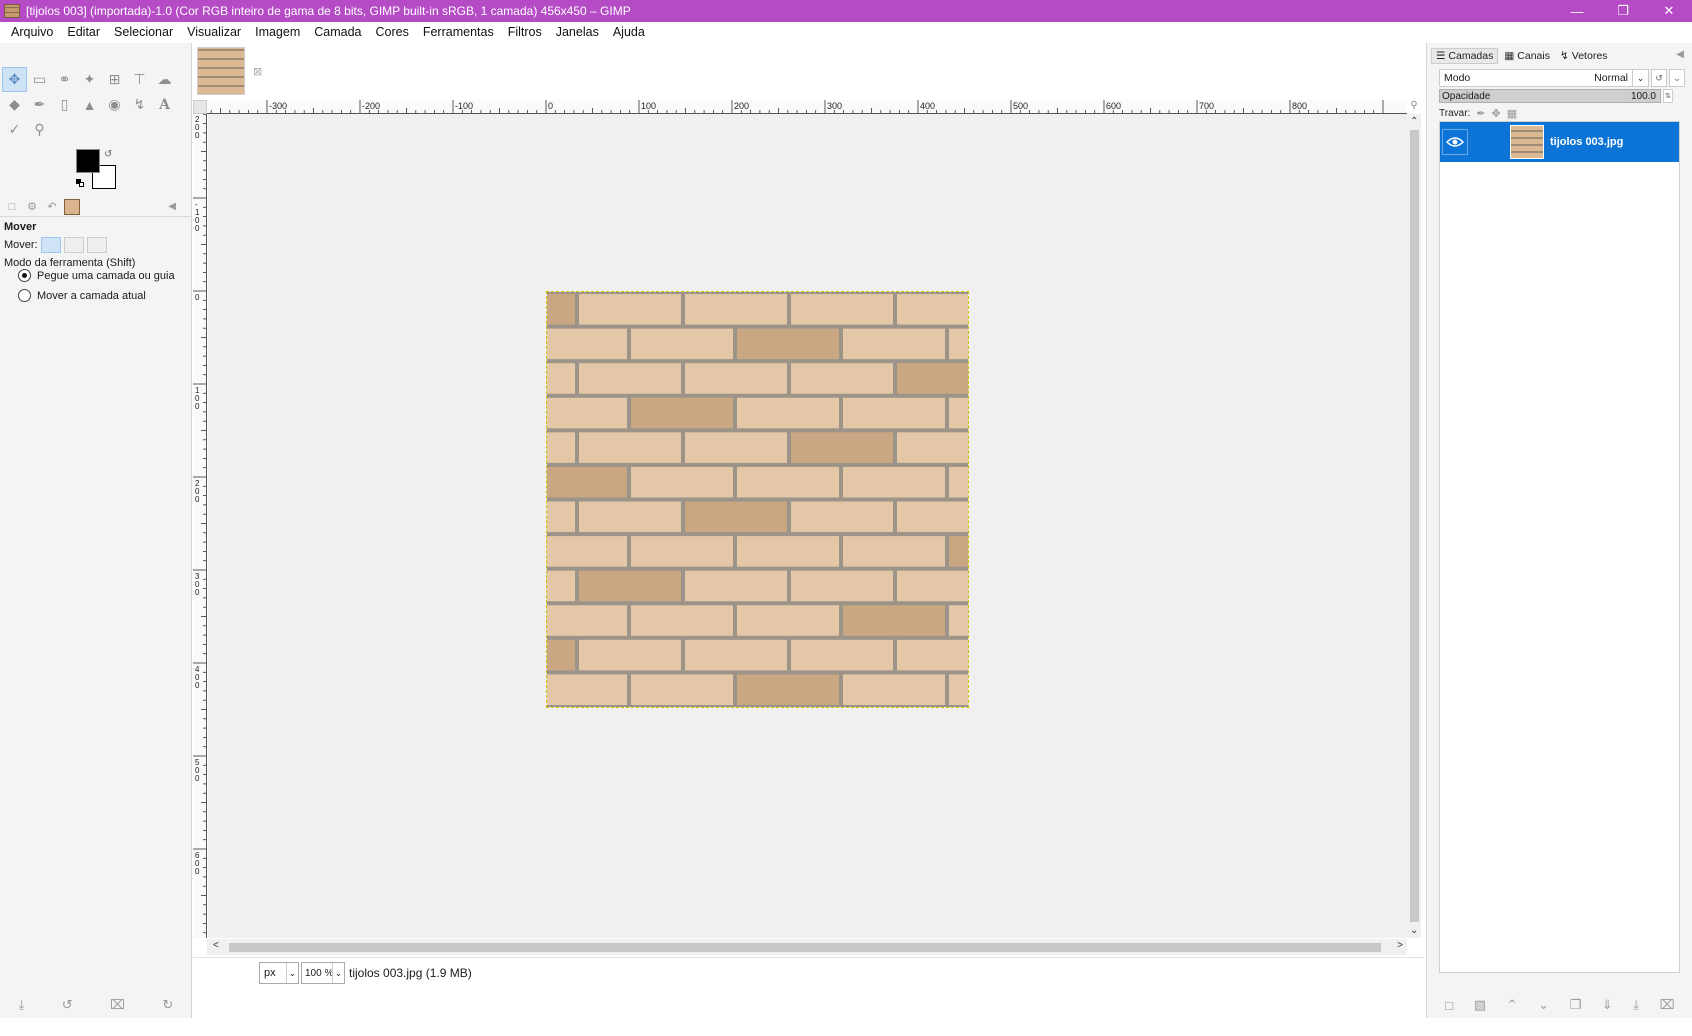  Describe the element at coordinates (139, 104) in the screenshot. I see `paths-button: ↯` at that location.